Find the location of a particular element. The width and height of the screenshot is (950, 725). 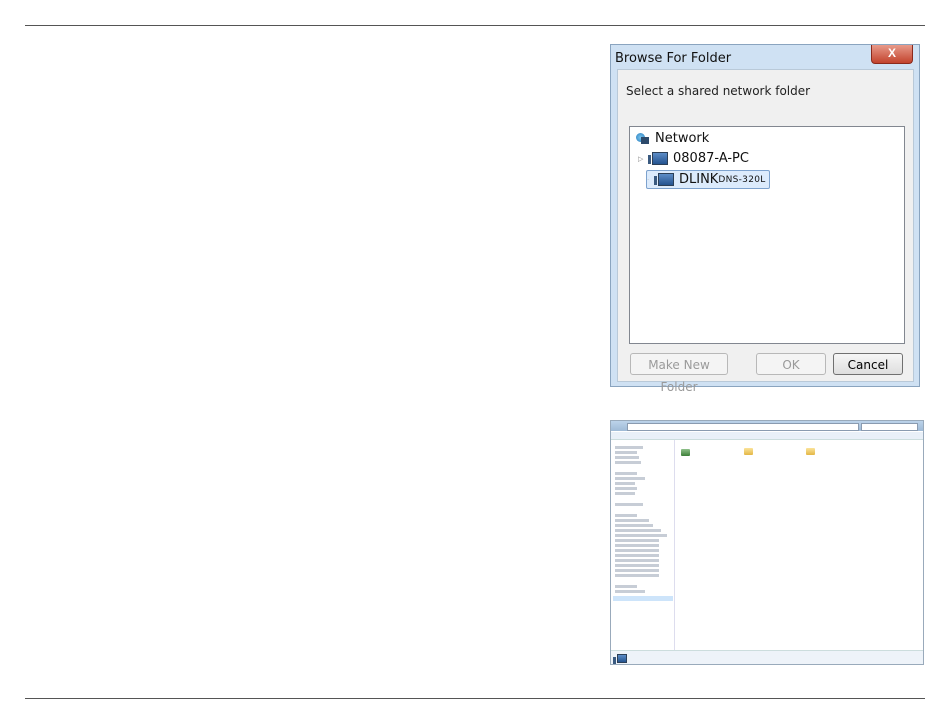

explorer-title-bar is located at coordinates (767, 426).